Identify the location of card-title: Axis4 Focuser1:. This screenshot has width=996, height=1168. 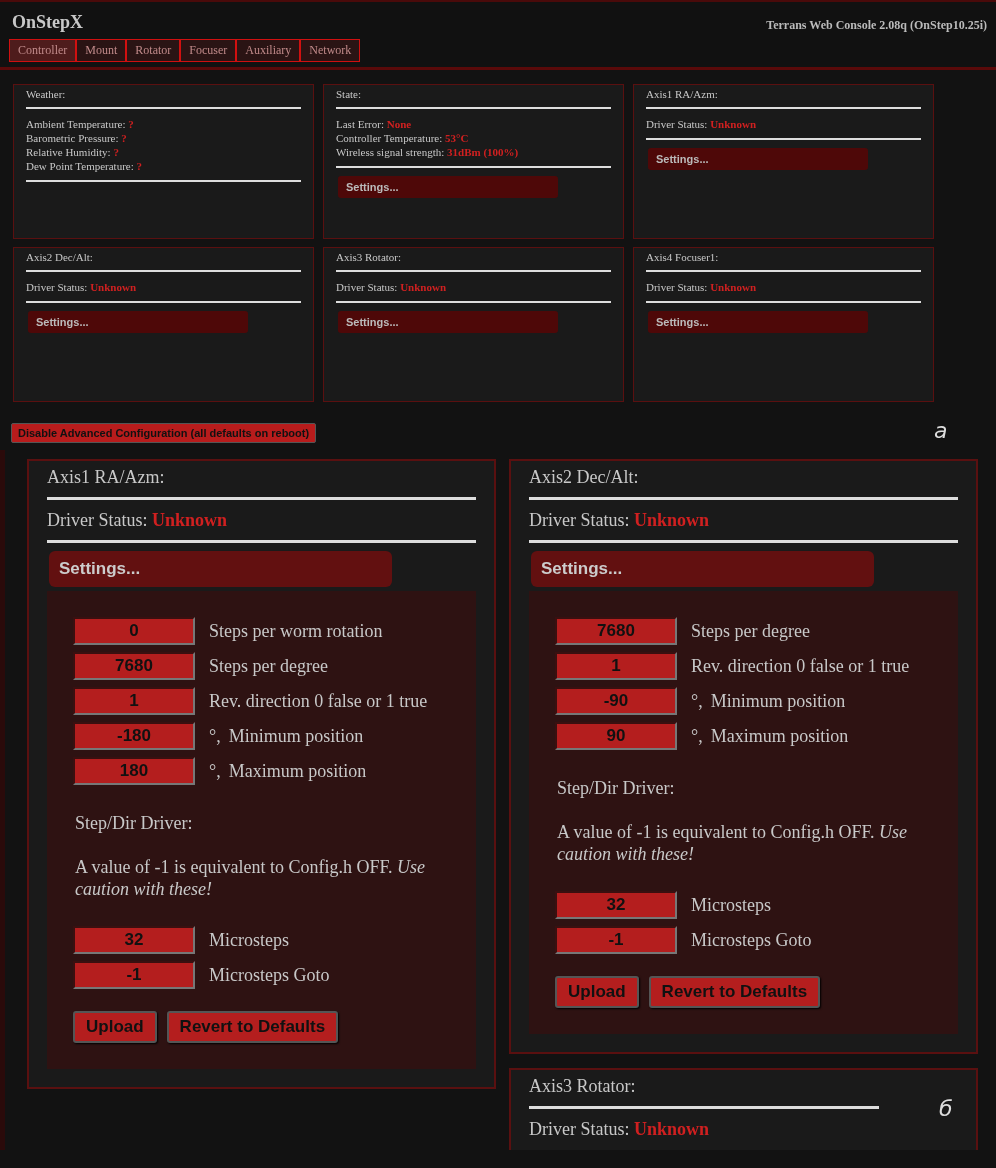
(683, 257).